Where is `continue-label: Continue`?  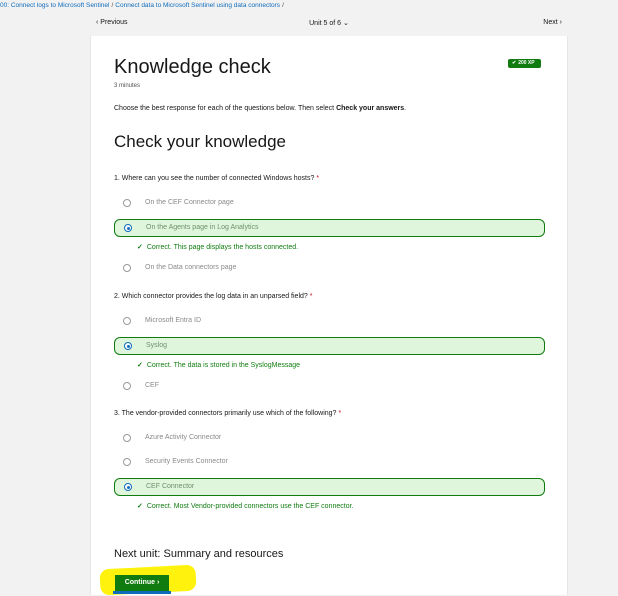
continue-label: Continue is located at coordinates (140, 582).